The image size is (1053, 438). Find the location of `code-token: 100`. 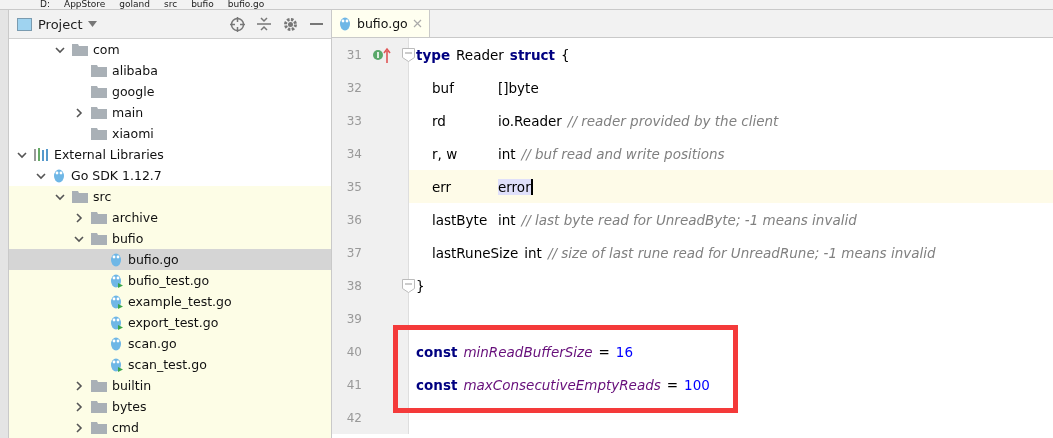

code-token: 100 is located at coordinates (697, 384).